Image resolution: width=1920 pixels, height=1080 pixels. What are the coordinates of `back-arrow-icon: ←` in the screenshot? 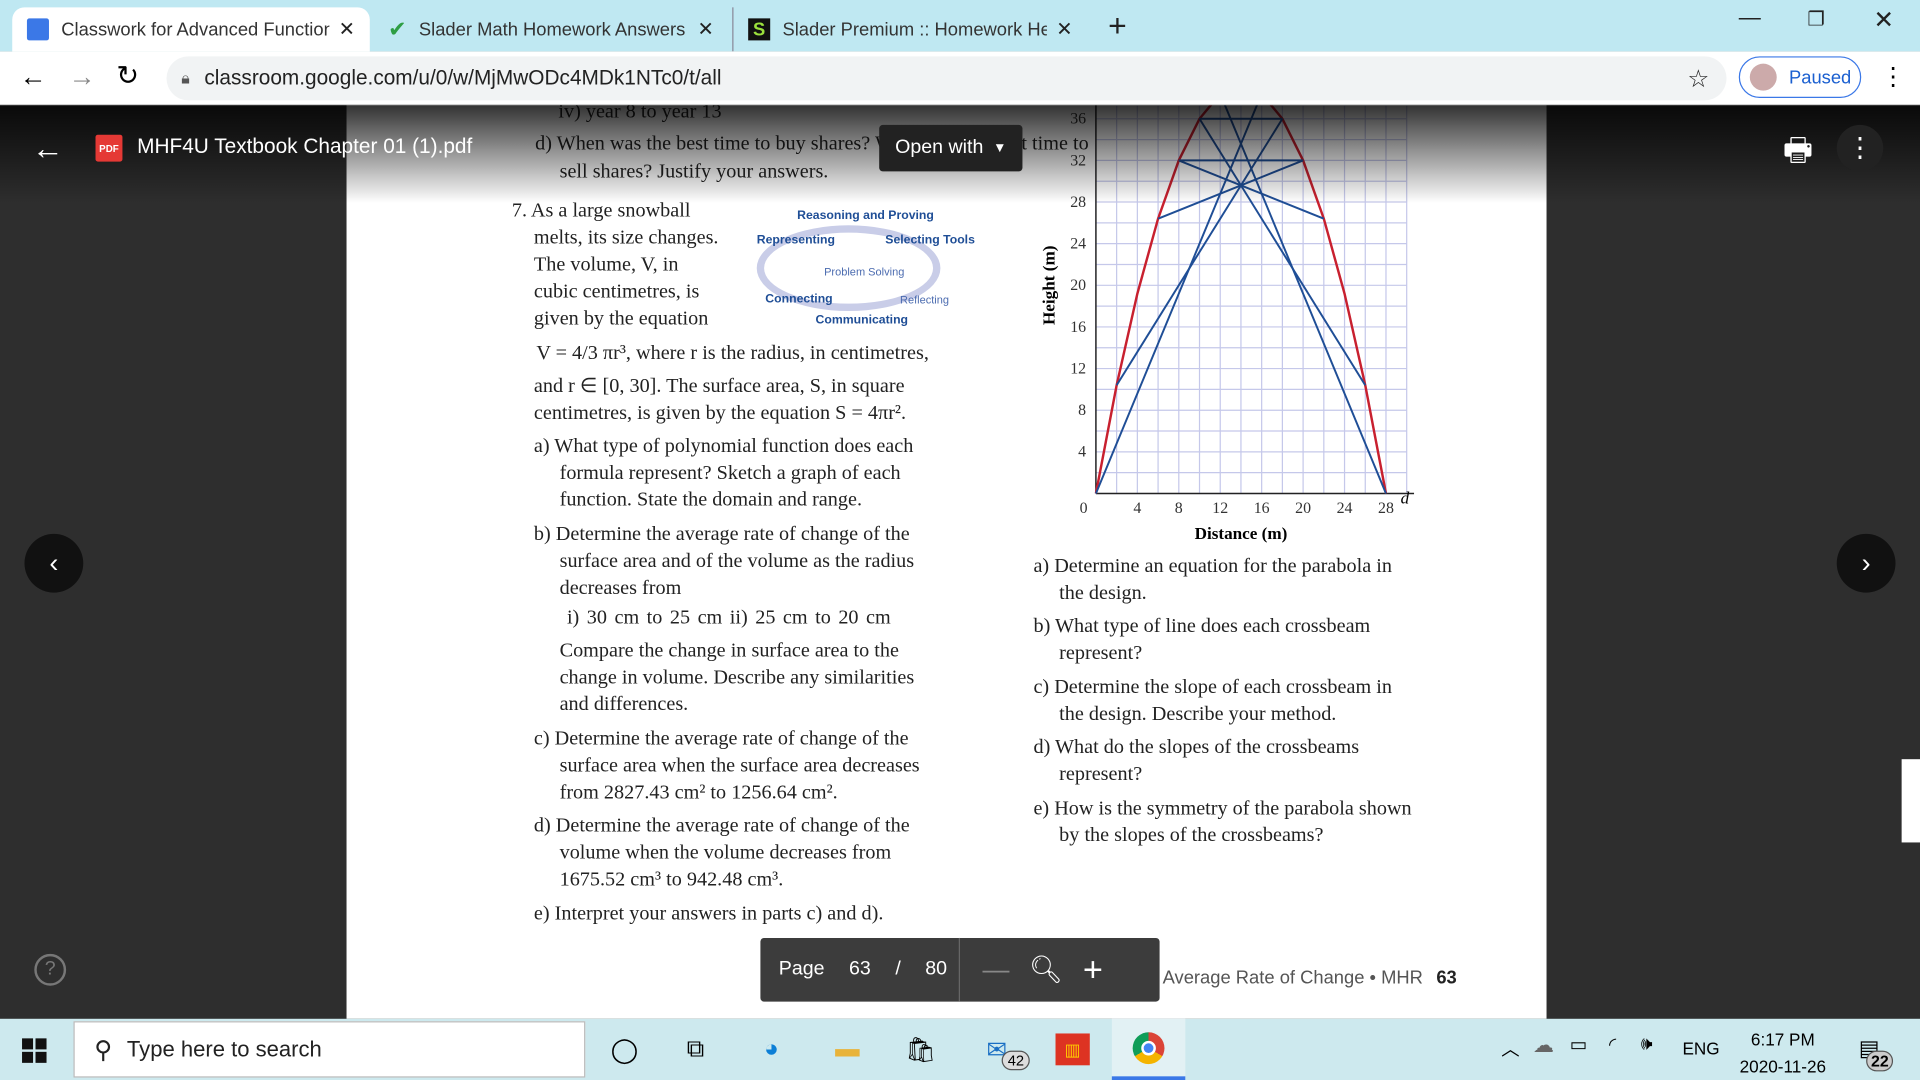 It's located at (48, 149).